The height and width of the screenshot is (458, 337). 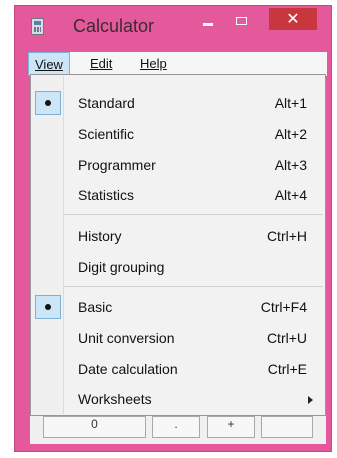 I want to click on menu-item-standard: Standard Alt+1, so click(x=178, y=104).